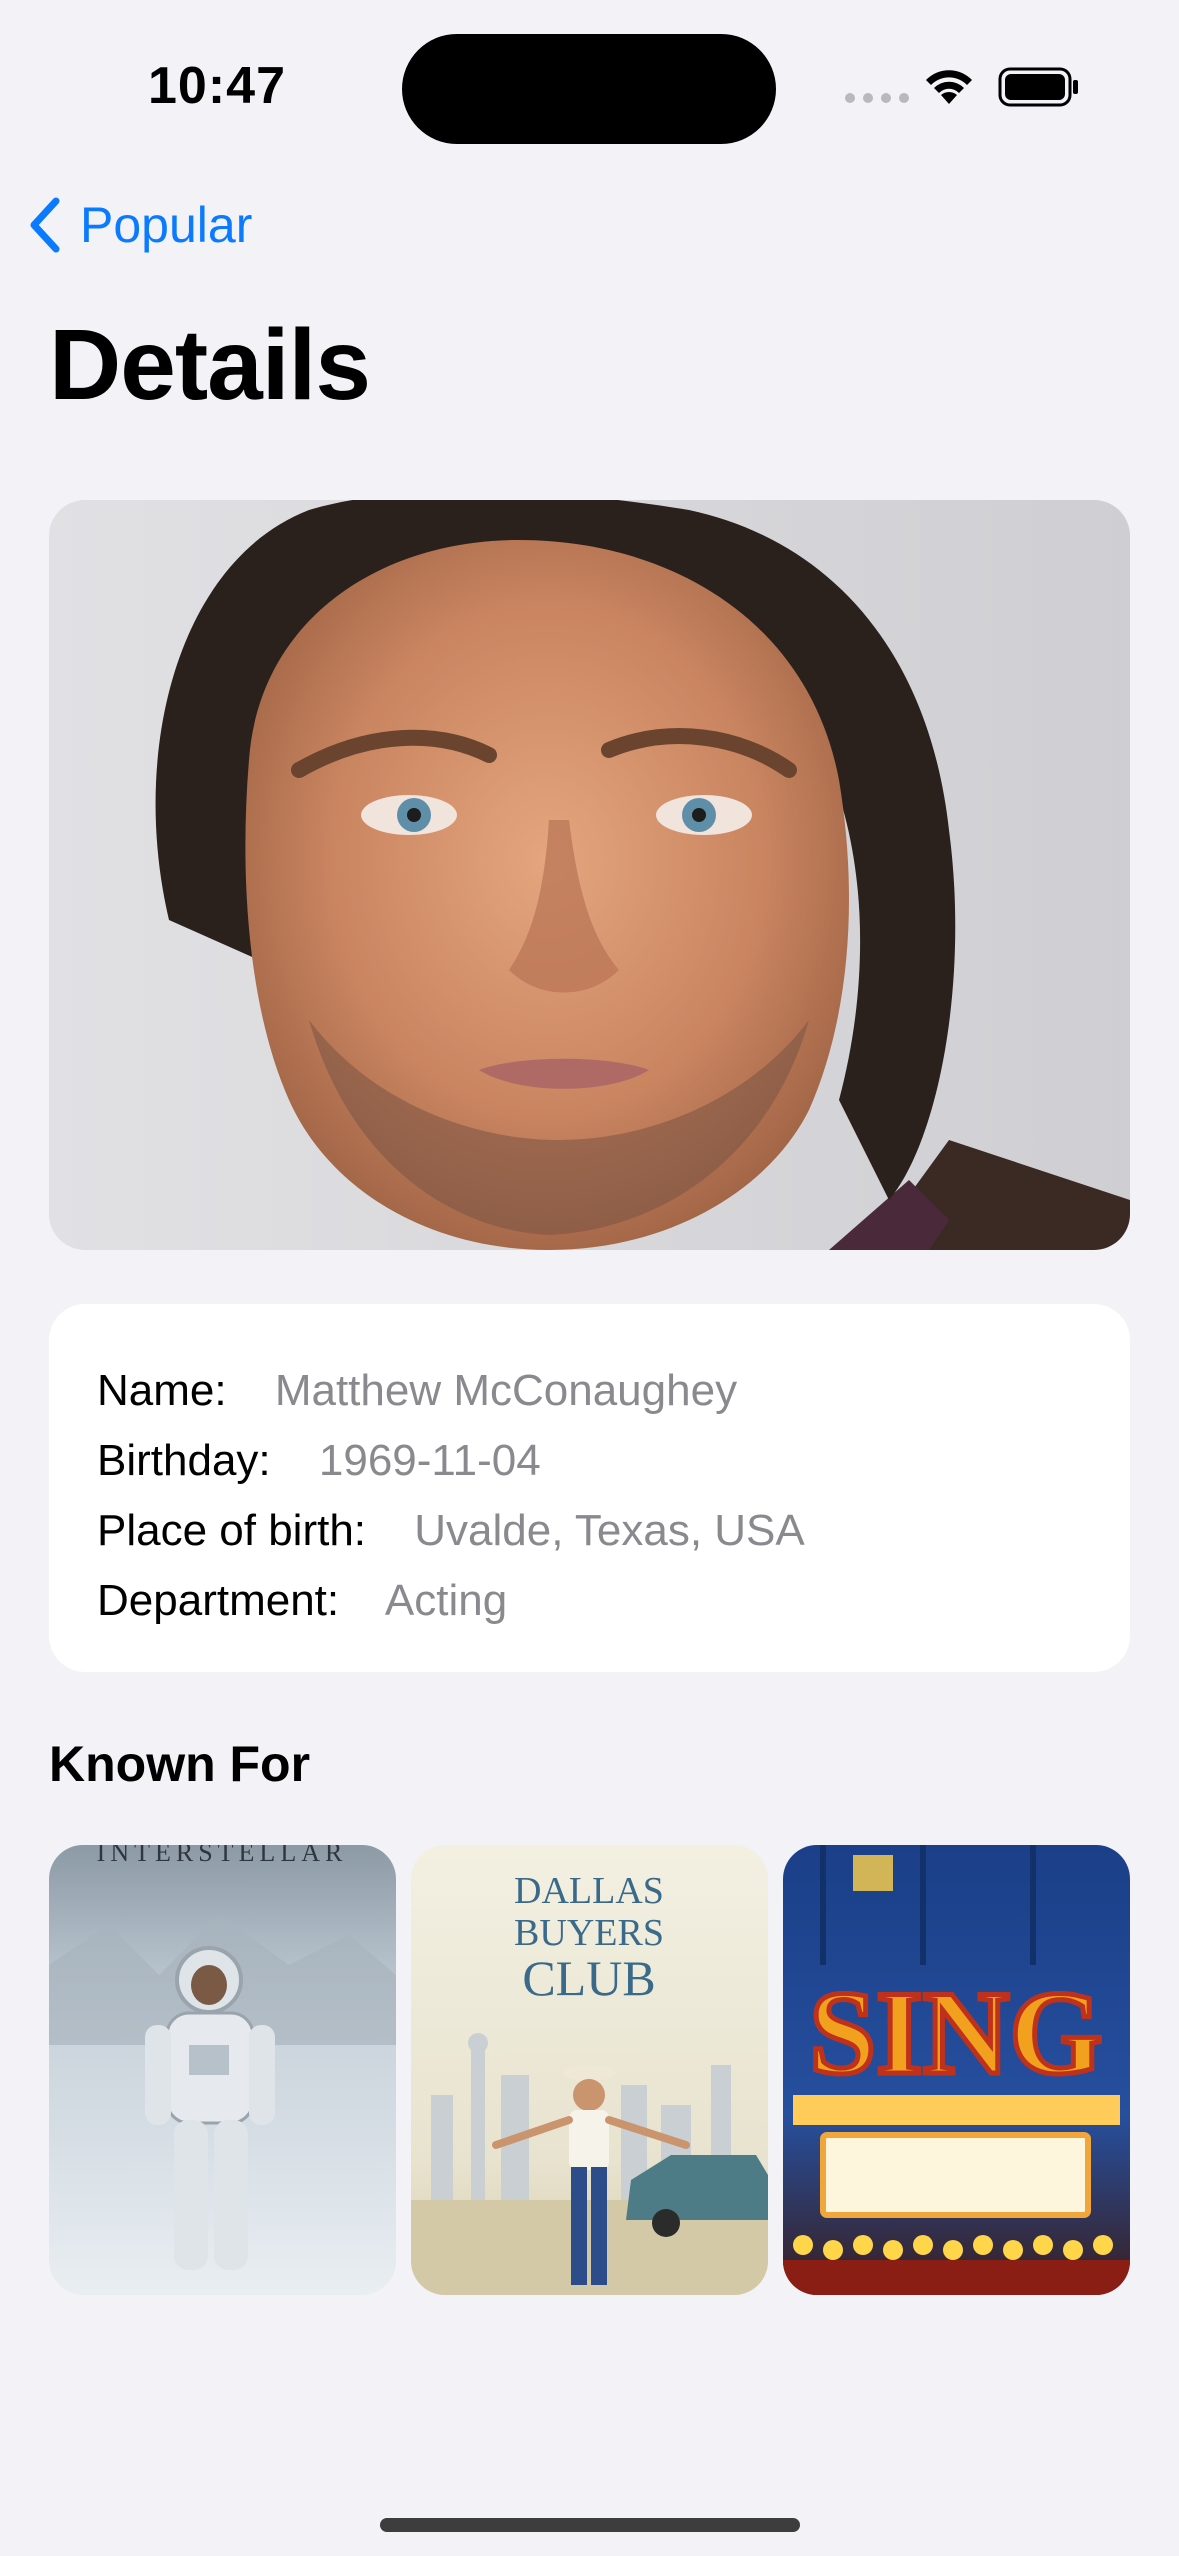  I want to click on place-of-birth-label: Place of birth:, so click(232, 1530).